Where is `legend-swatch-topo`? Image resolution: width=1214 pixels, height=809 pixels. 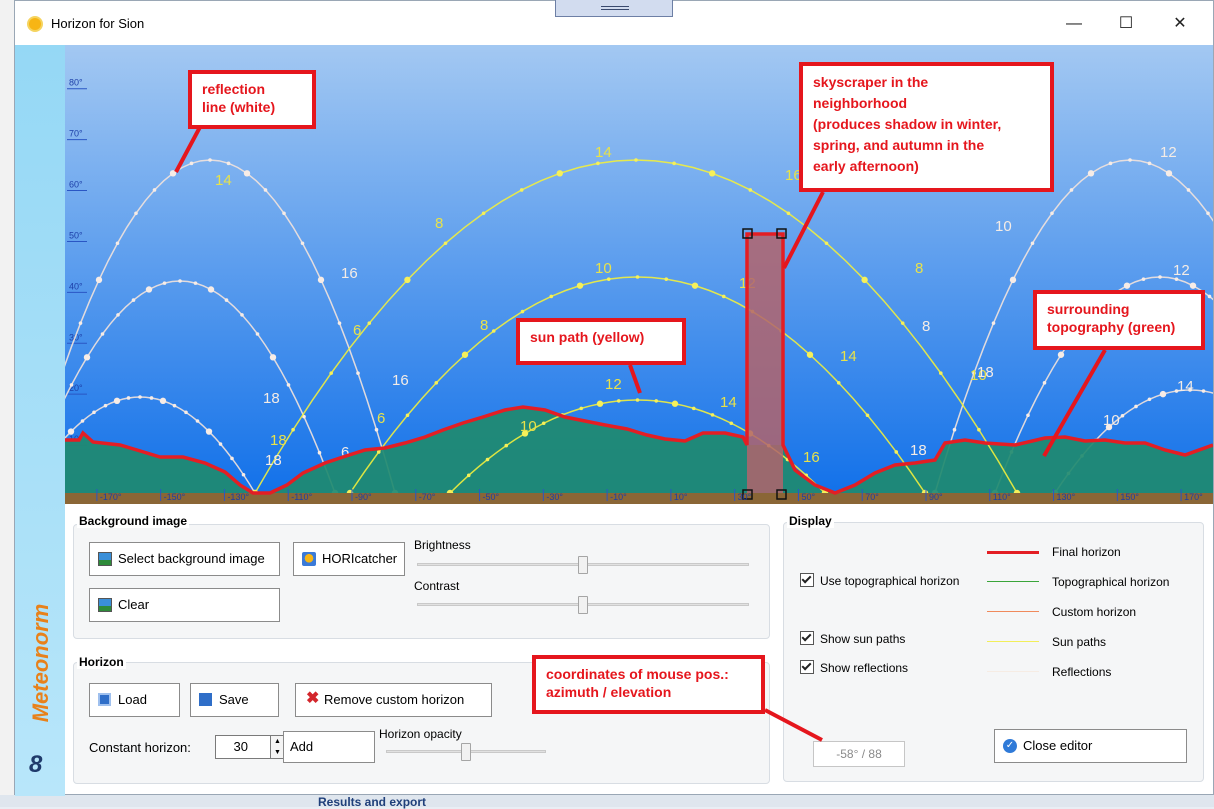 legend-swatch-topo is located at coordinates (1013, 581).